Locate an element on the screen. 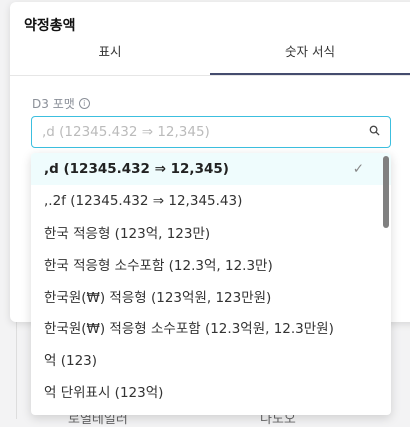 The width and height of the screenshot is (410, 427). popover-title: 약정총액 is located at coordinates (50, 26).